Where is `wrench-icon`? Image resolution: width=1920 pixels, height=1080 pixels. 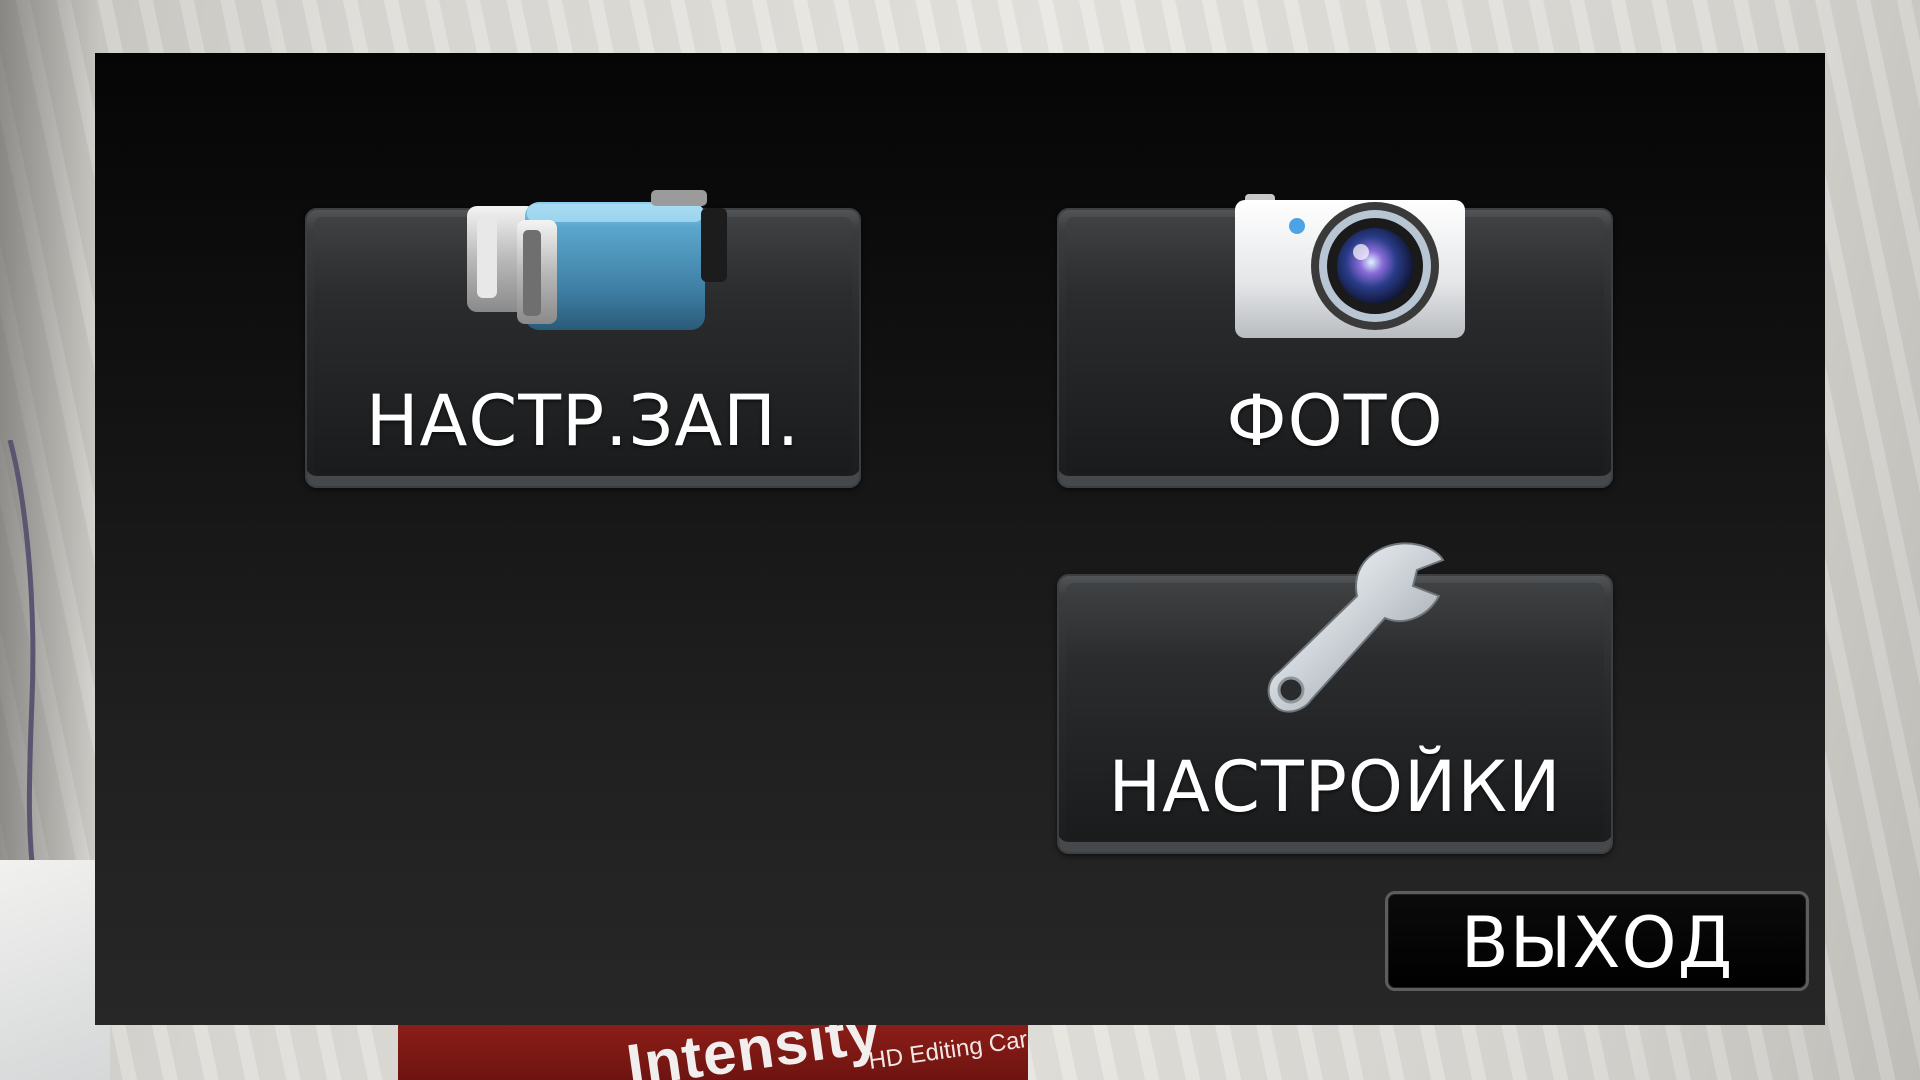
wrench-icon is located at coordinates (1356, 627).